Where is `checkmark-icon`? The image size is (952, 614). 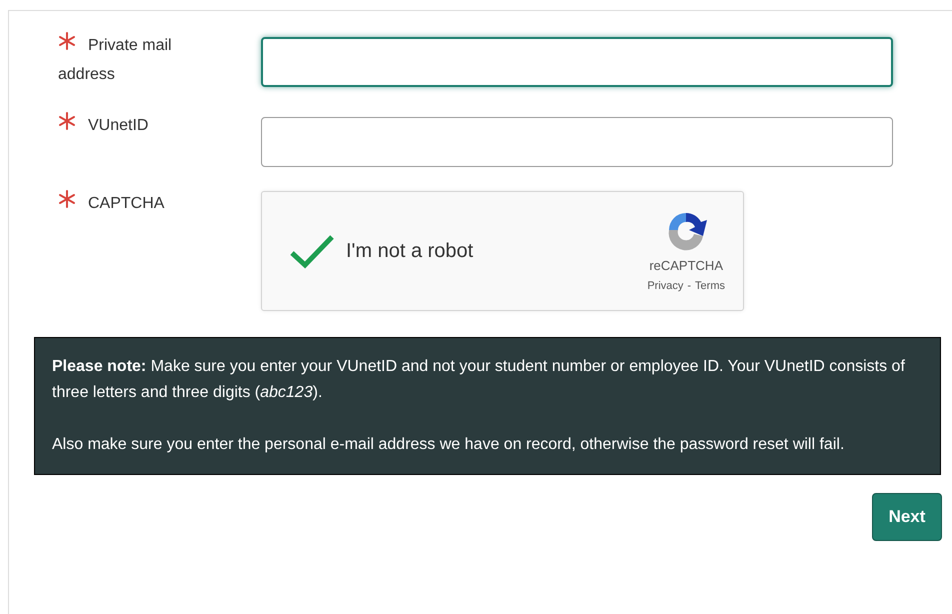
checkmark-icon is located at coordinates (312, 251).